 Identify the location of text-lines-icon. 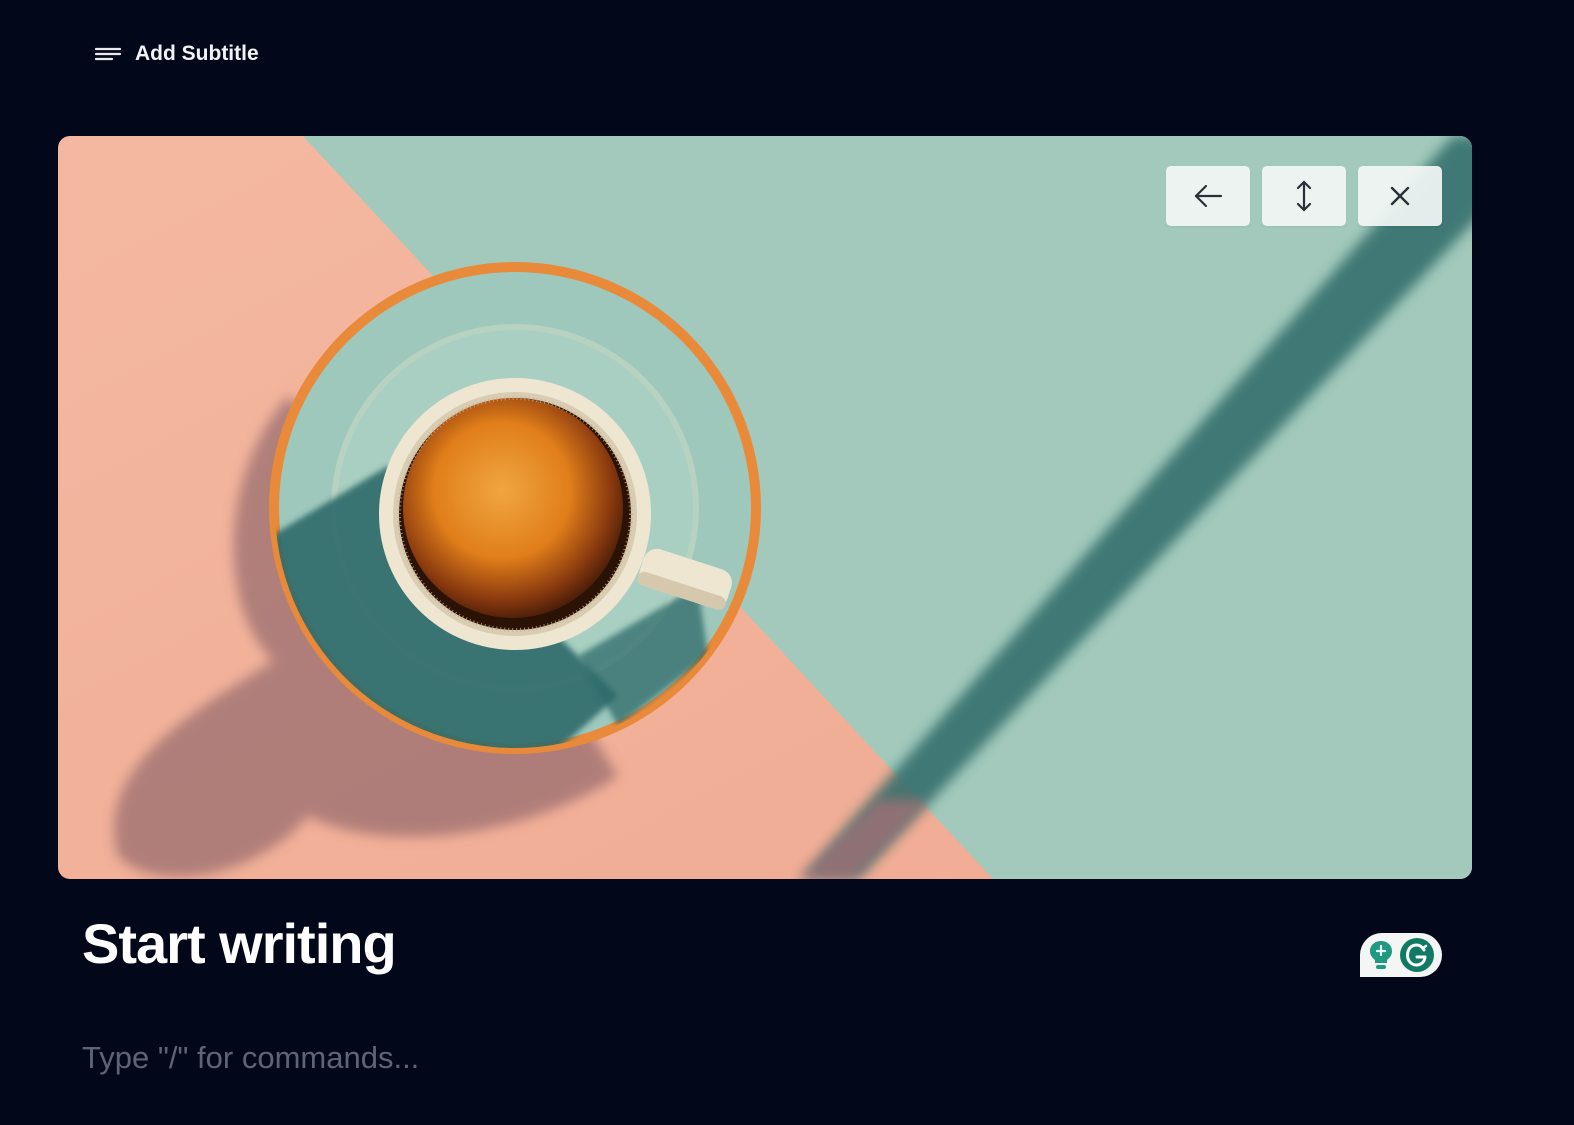
(108, 54).